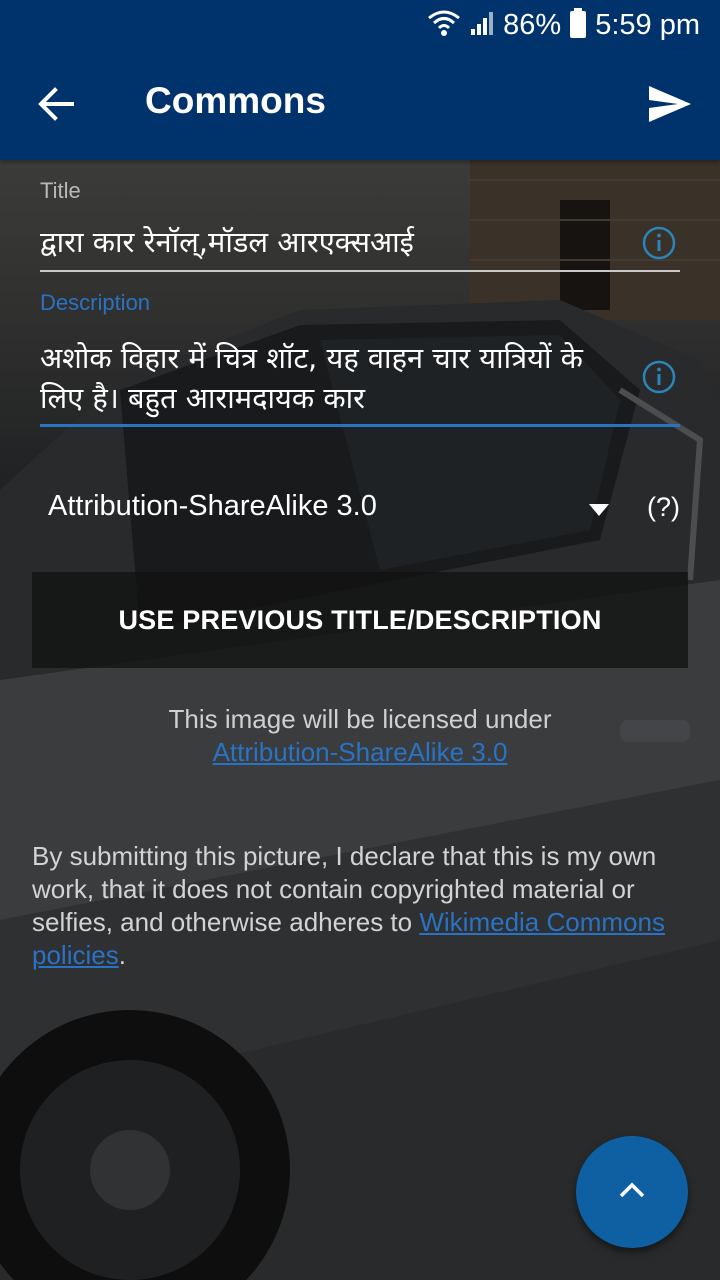 The width and height of the screenshot is (720, 1280). Describe the element at coordinates (360, 105) in the screenshot. I see `app-bar: Commons` at that location.